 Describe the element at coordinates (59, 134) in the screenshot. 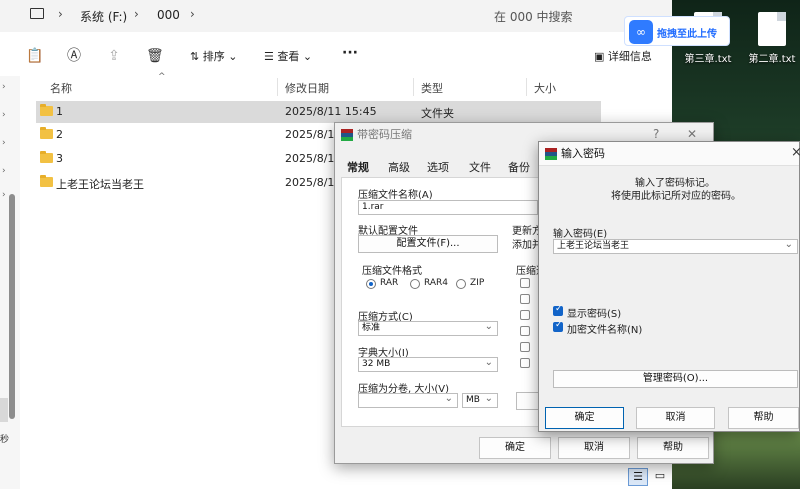

I see `file-name: 2` at that location.